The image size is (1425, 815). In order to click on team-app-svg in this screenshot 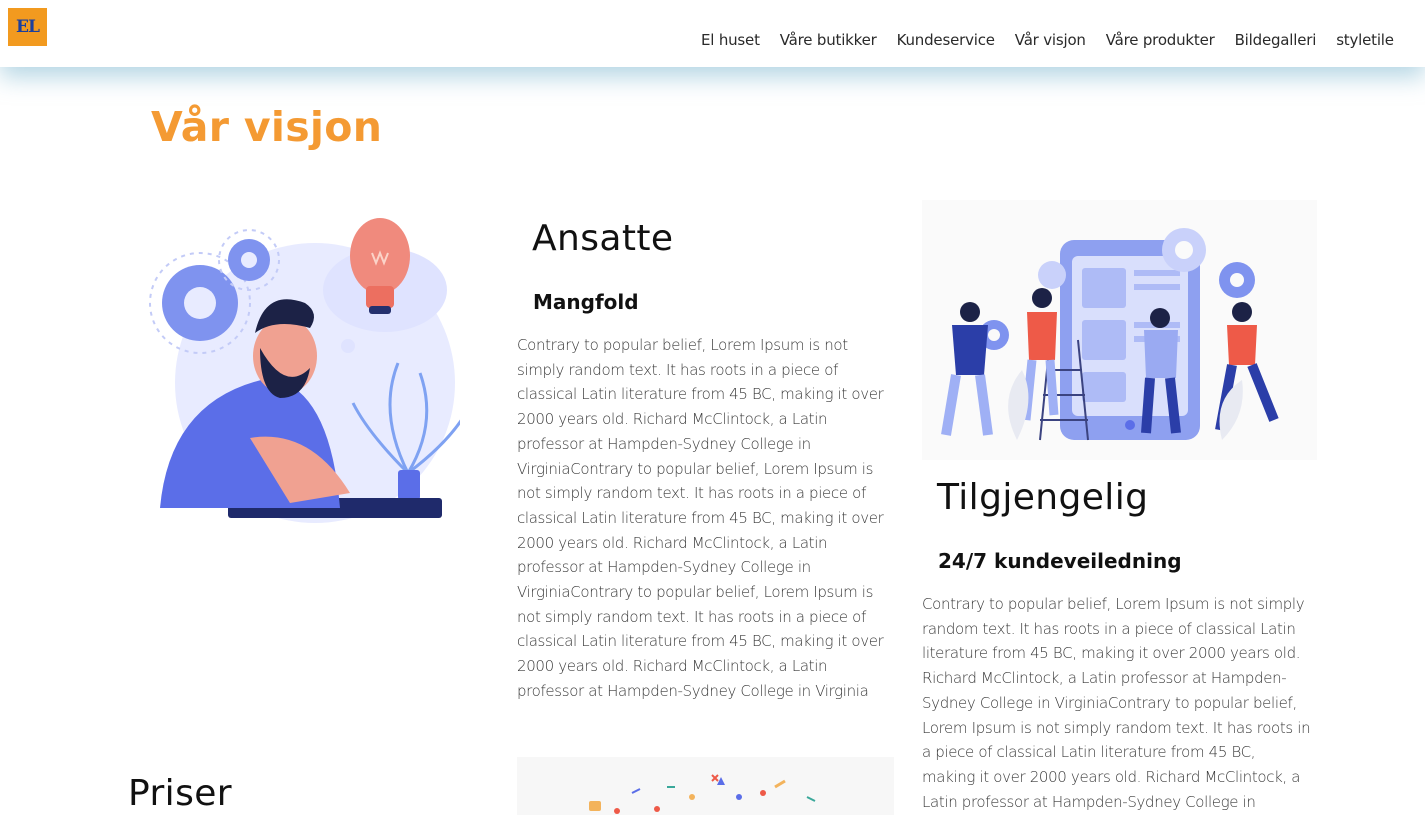, I will do `click(1119, 330)`.